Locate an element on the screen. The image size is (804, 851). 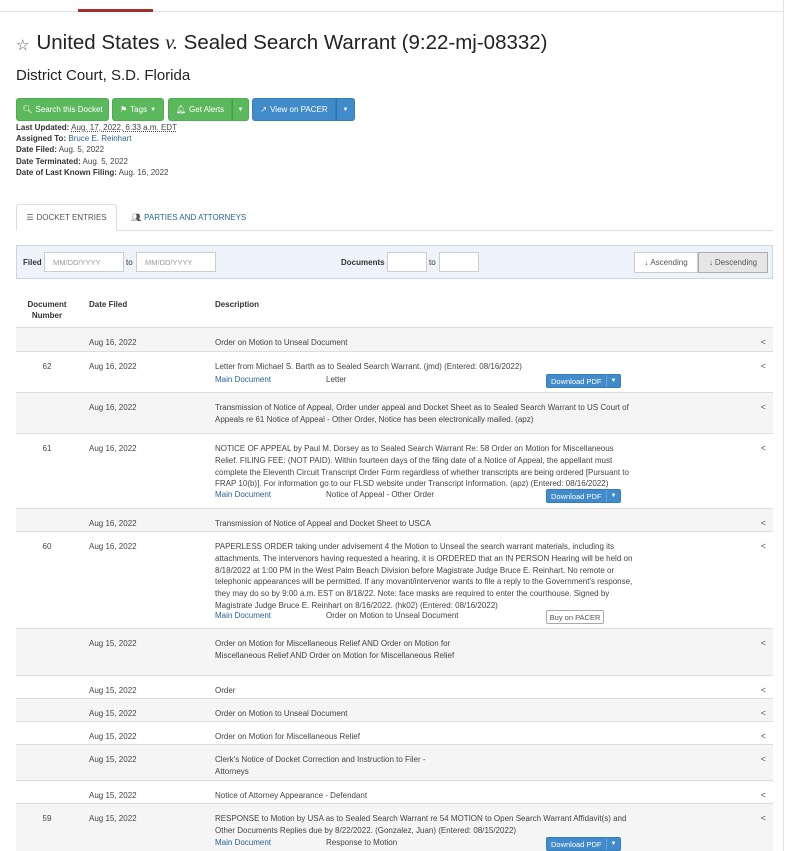
sort-descending-label: Descending is located at coordinates (736, 262).